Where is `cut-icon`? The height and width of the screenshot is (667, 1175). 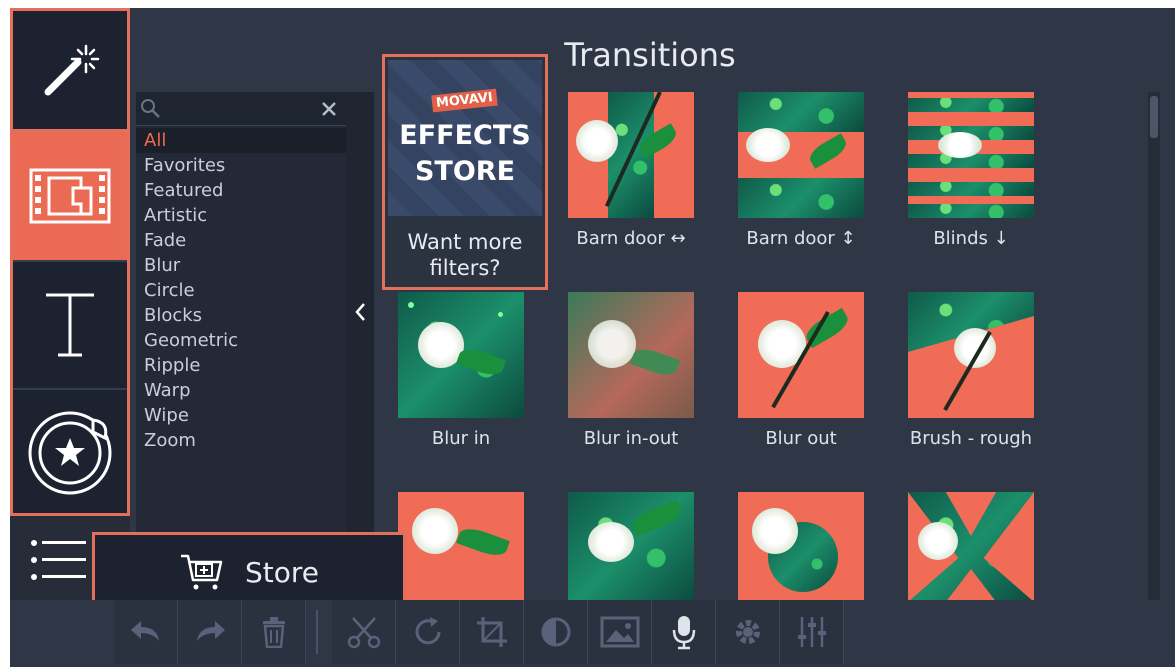
cut-icon is located at coordinates (363, 633).